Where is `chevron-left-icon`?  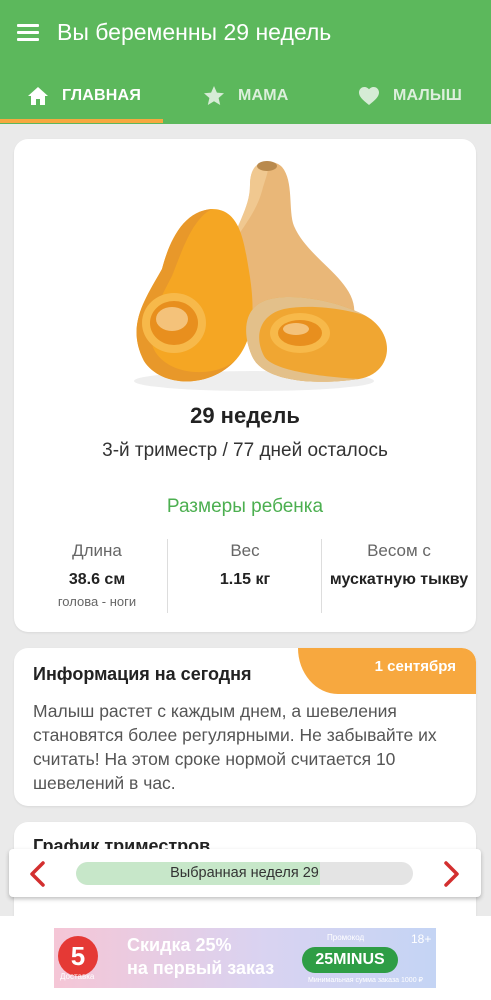
chevron-left-icon is located at coordinates (37, 874).